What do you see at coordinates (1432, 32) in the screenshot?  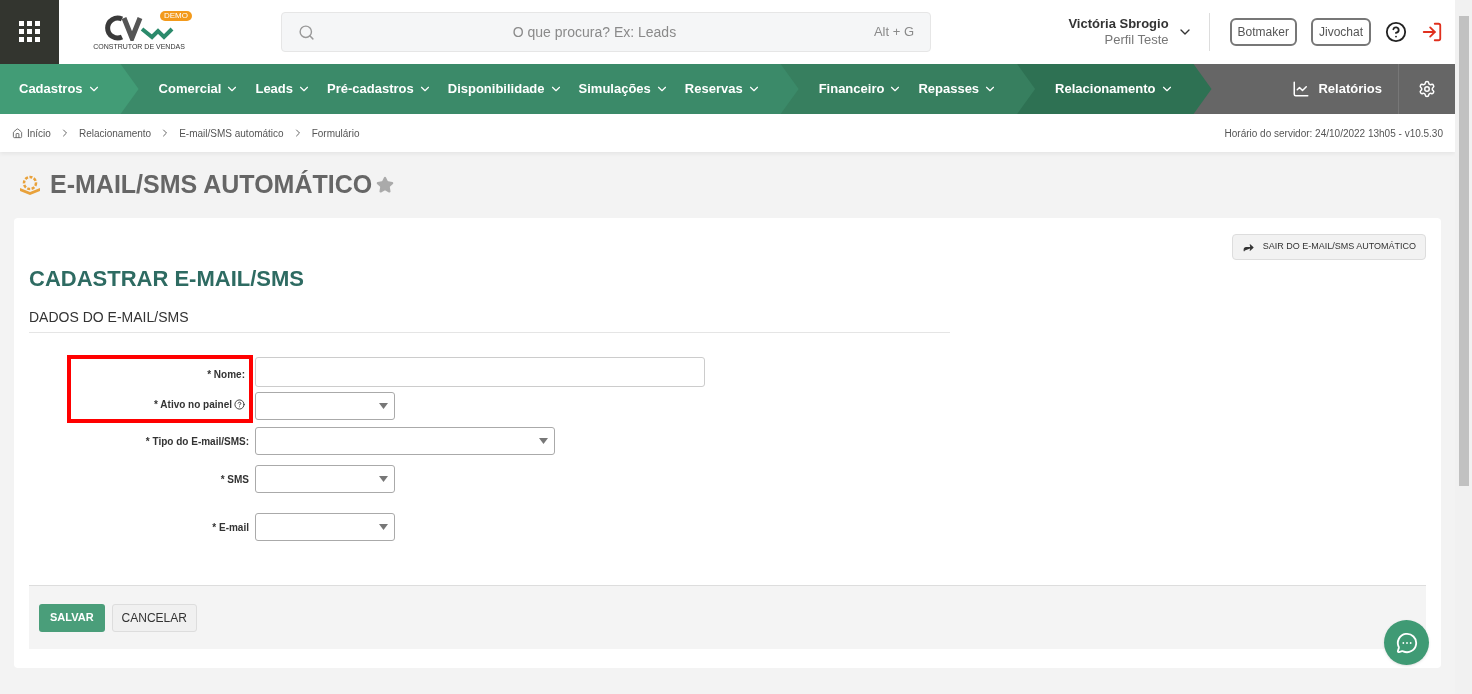 I see `logout-icon` at bounding box center [1432, 32].